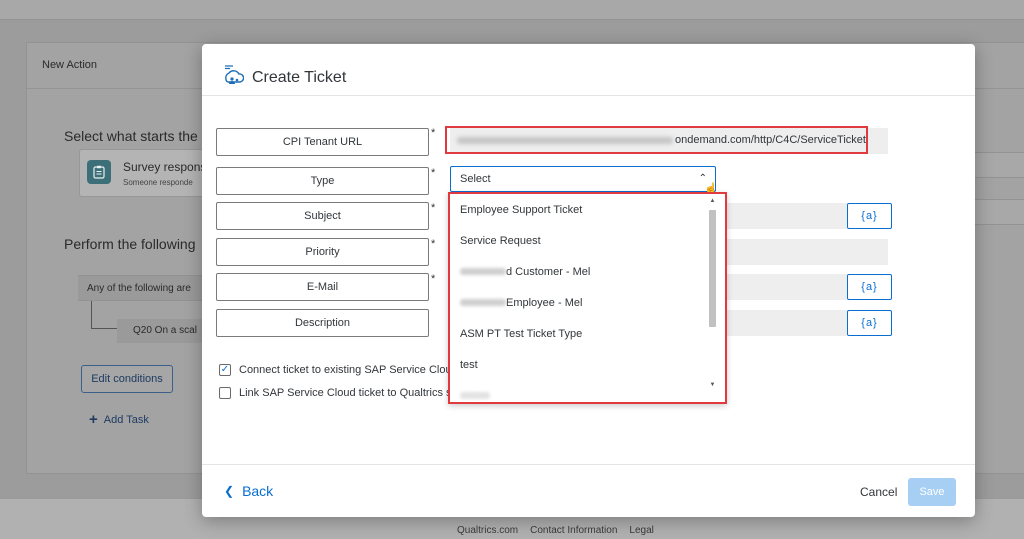 The height and width of the screenshot is (539, 1024). Describe the element at coordinates (139, 288) in the screenshot. I see `condition-text: Any of the following are` at that location.